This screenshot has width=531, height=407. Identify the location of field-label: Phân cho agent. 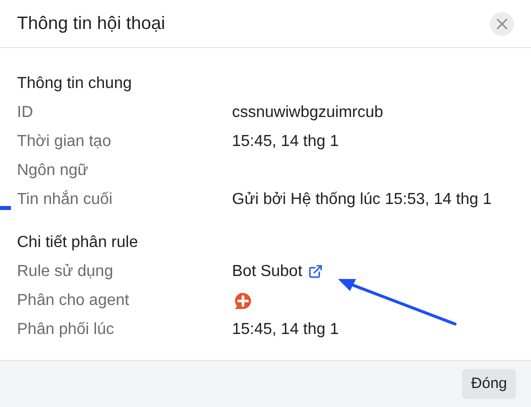
(73, 300).